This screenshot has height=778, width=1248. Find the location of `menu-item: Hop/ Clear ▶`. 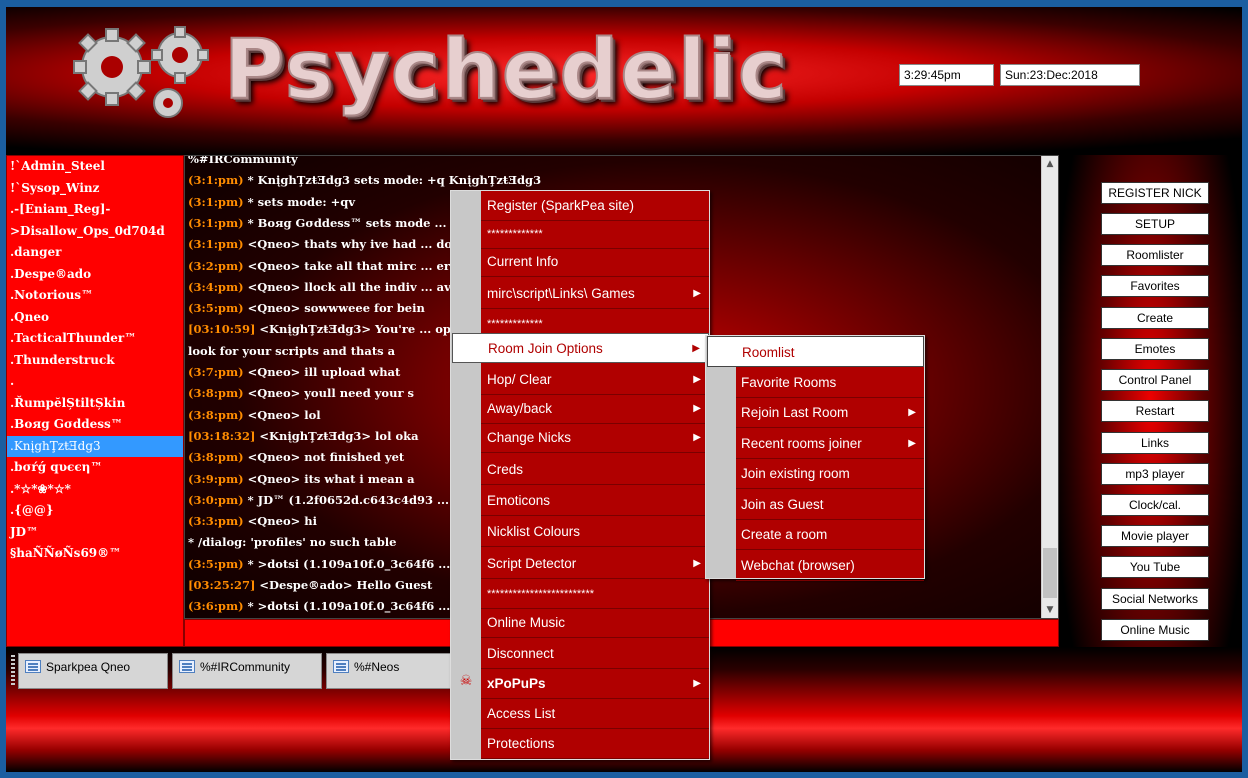

menu-item: Hop/ Clear ▶ is located at coordinates (595, 380).